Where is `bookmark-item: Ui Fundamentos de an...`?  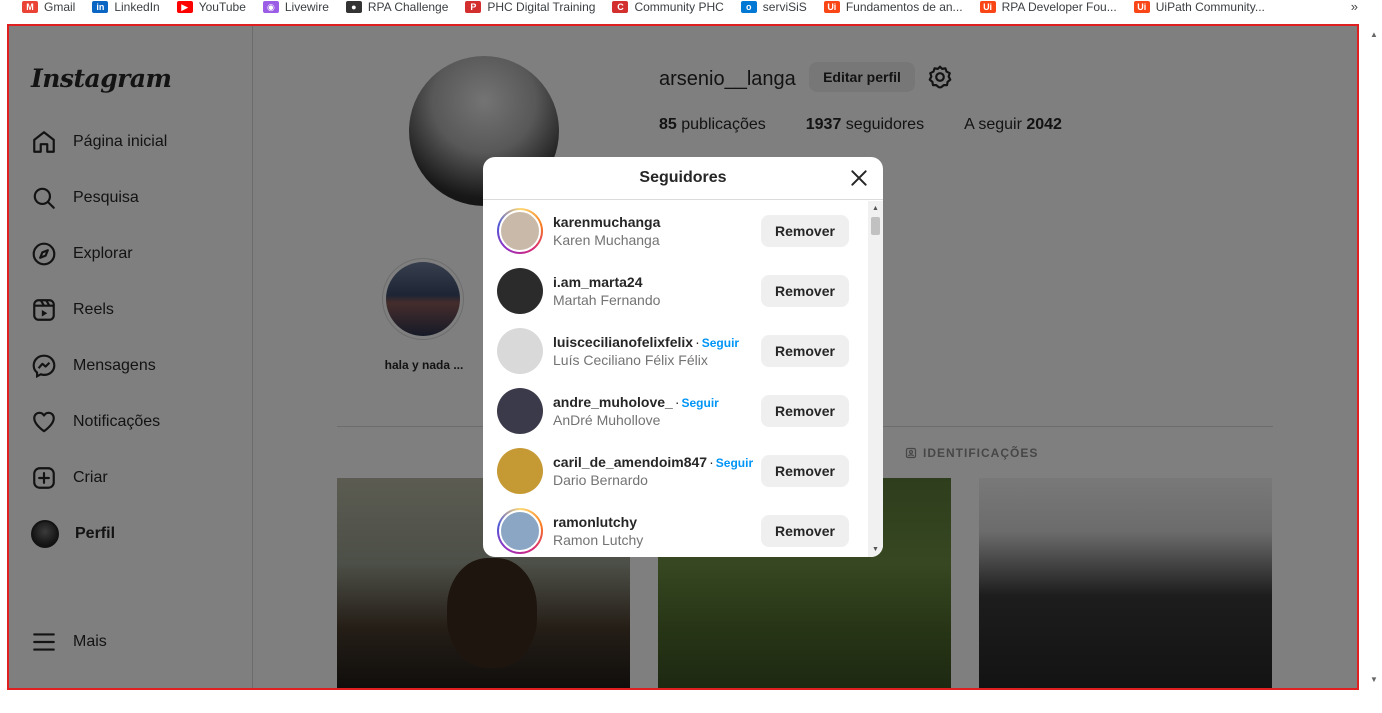 bookmark-item: Ui Fundamentos de an... is located at coordinates (893, 7).